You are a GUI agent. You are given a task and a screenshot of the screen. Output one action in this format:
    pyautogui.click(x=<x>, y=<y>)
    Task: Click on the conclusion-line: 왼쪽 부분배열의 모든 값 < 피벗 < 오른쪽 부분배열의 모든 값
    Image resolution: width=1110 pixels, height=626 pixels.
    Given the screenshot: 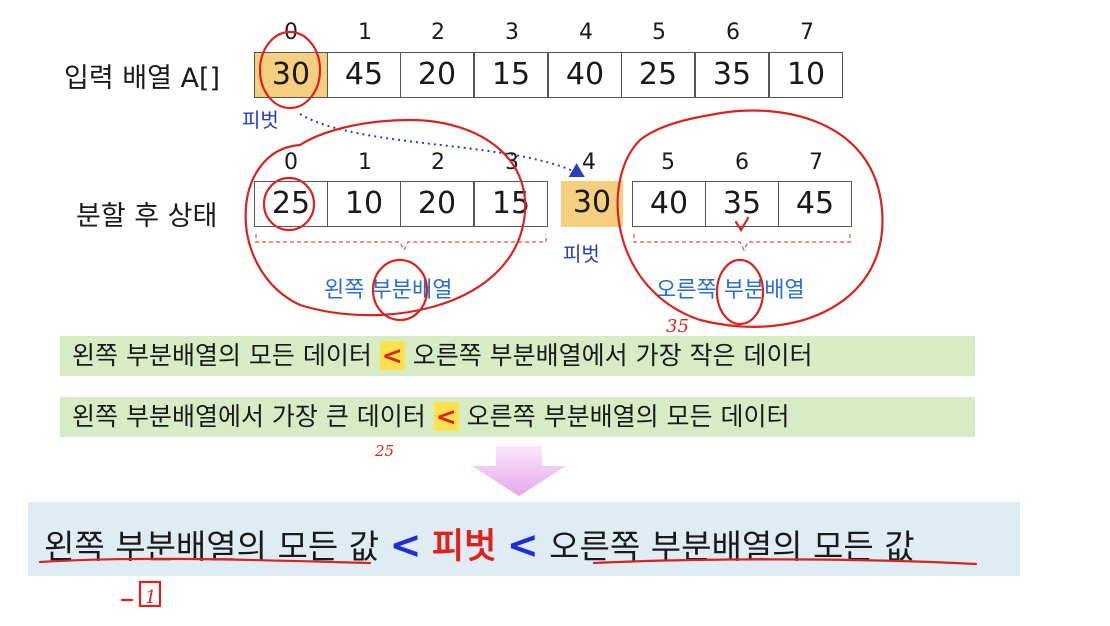 What is the action you would take?
    pyautogui.click(x=479, y=543)
    